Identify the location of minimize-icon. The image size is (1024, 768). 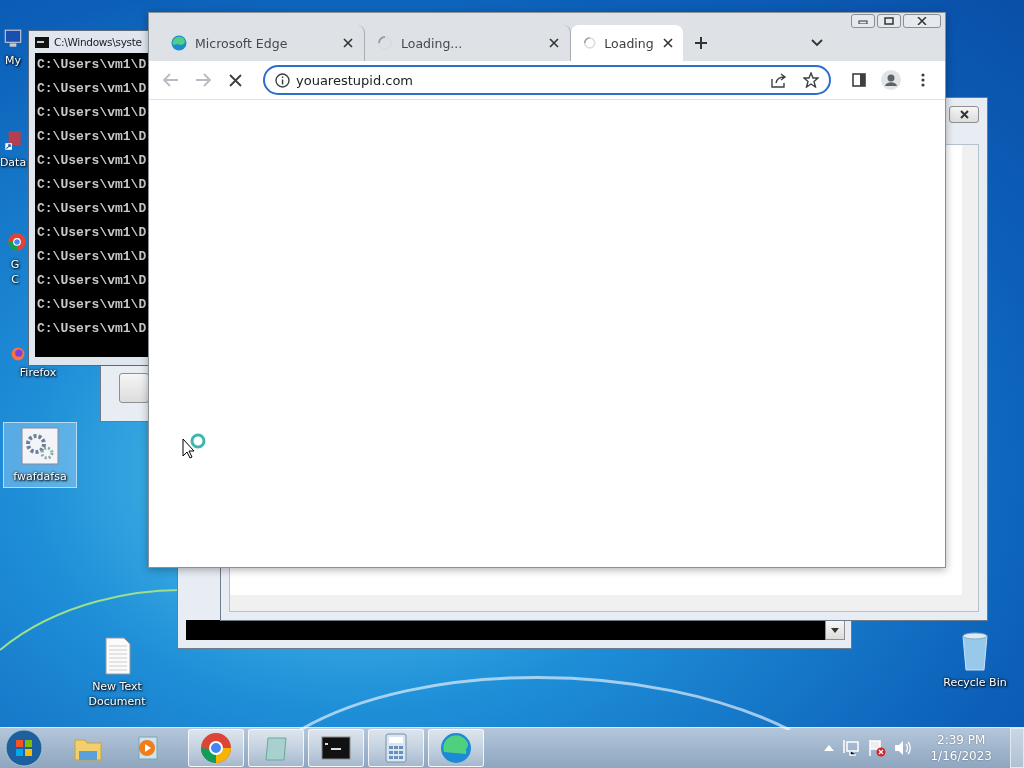
(863, 21).